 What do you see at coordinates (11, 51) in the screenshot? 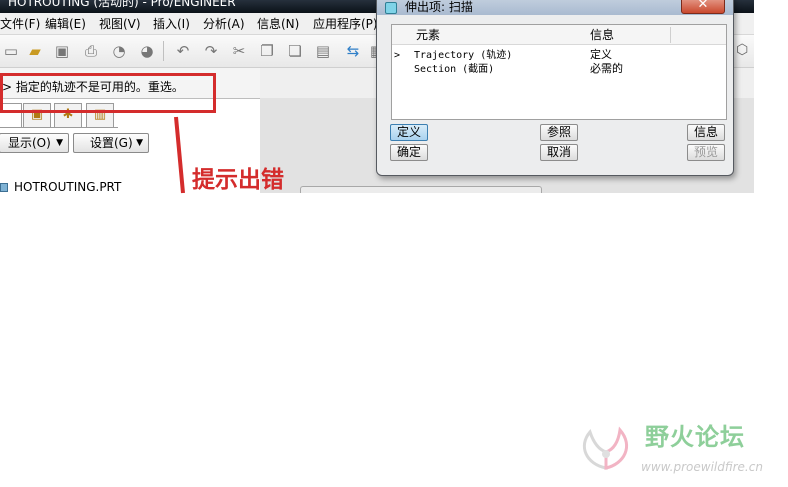
I see `new-file-icon: ▭` at bounding box center [11, 51].